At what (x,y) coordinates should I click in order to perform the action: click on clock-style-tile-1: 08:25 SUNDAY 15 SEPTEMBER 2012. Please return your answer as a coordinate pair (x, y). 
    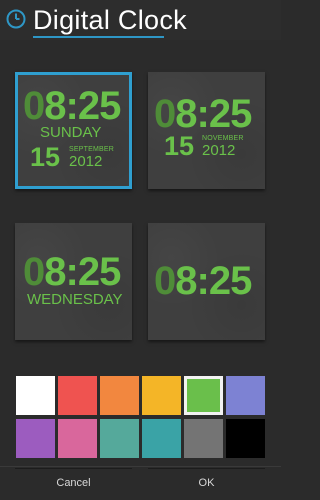
    Looking at the image, I should click on (73, 130).